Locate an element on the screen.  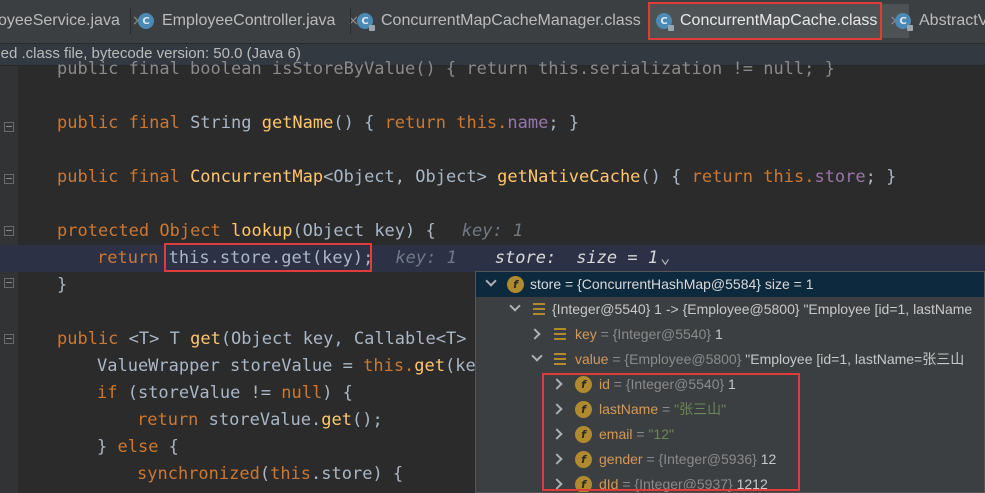
list-icon is located at coordinates (560, 359).